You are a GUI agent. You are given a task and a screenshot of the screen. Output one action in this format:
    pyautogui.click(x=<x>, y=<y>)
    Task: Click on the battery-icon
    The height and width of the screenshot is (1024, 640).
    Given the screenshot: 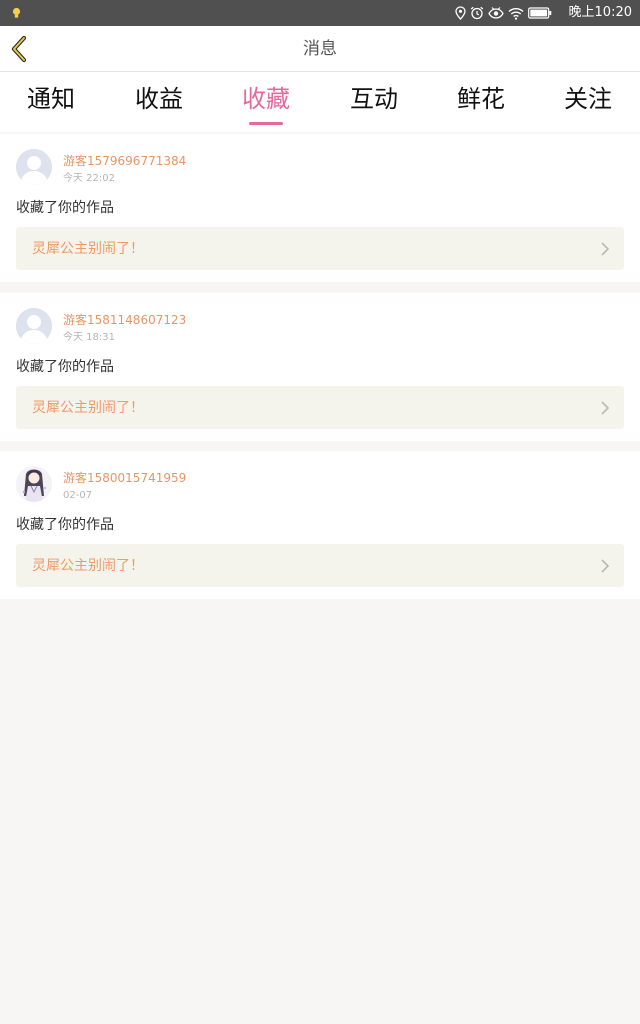 What is the action you would take?
    pyautogui.click(x=540, y=13)
    